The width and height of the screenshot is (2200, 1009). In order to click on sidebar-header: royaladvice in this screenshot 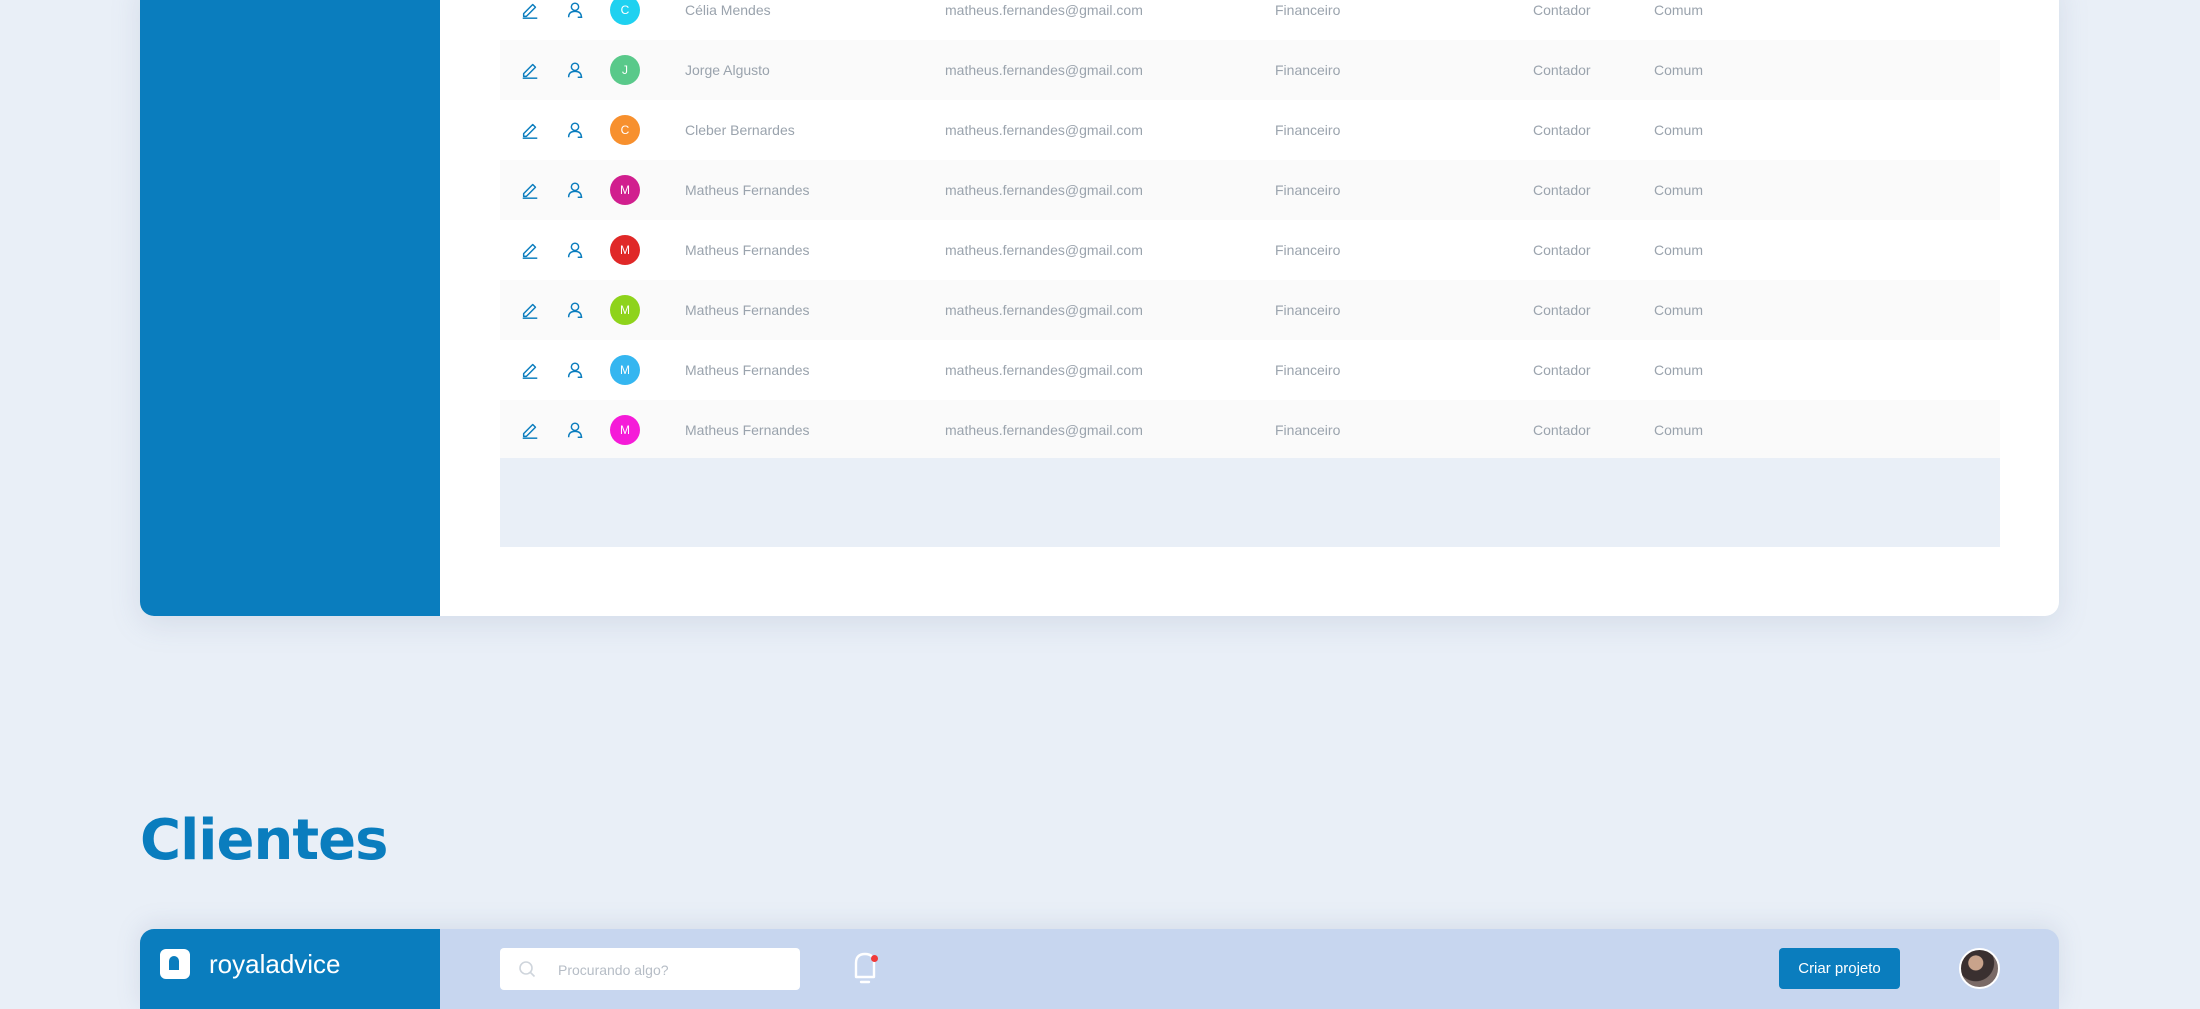, I will do `click(290, 969)`.